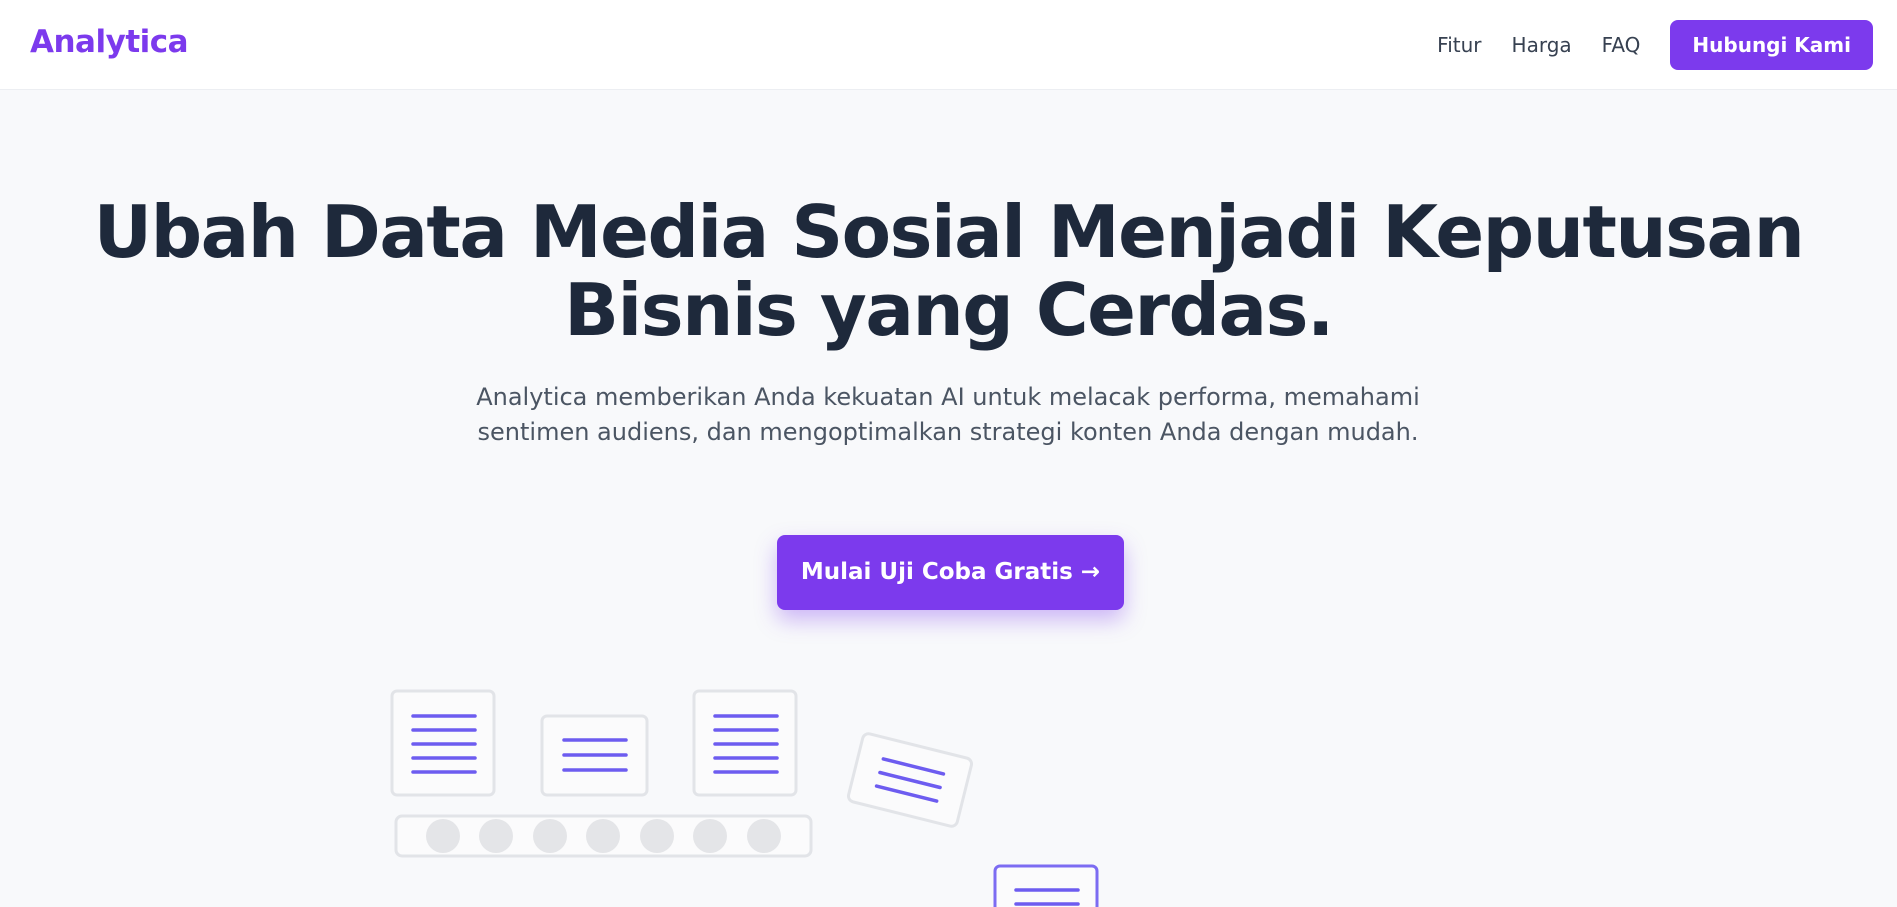 This screenshot has width=1897, height=907. I want to click on site-header: Analytica Fitur Harga FAQ Hubungi Kami, so click(948, 45).